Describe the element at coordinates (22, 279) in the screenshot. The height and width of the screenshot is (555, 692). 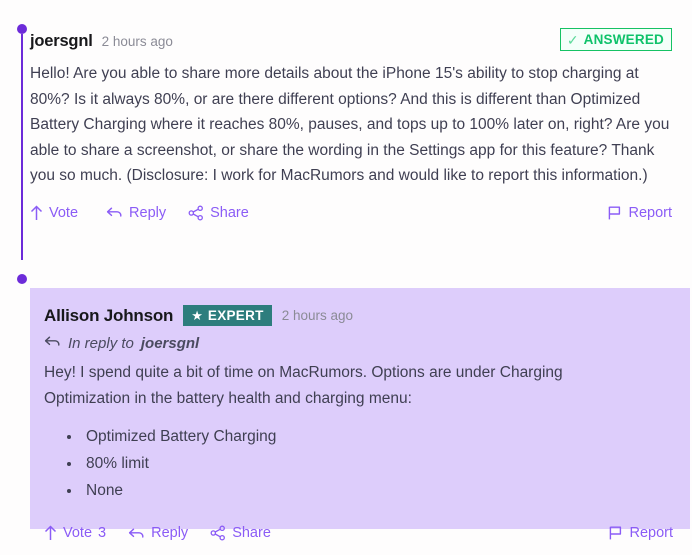
I see `thread-marker-dot-reply` at that location.